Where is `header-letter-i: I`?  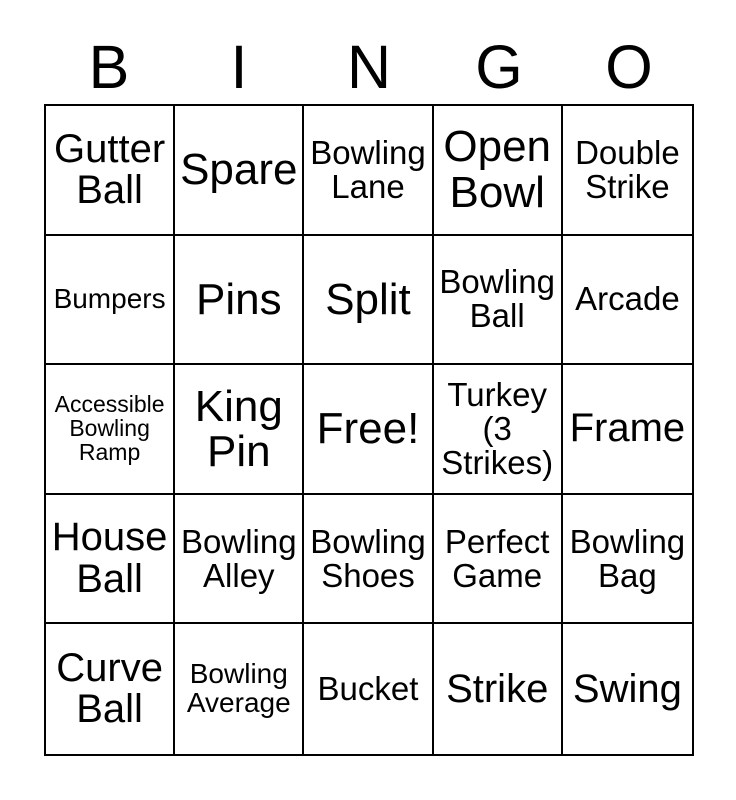
header-letter-i: I is located at coordinates (239, 67).